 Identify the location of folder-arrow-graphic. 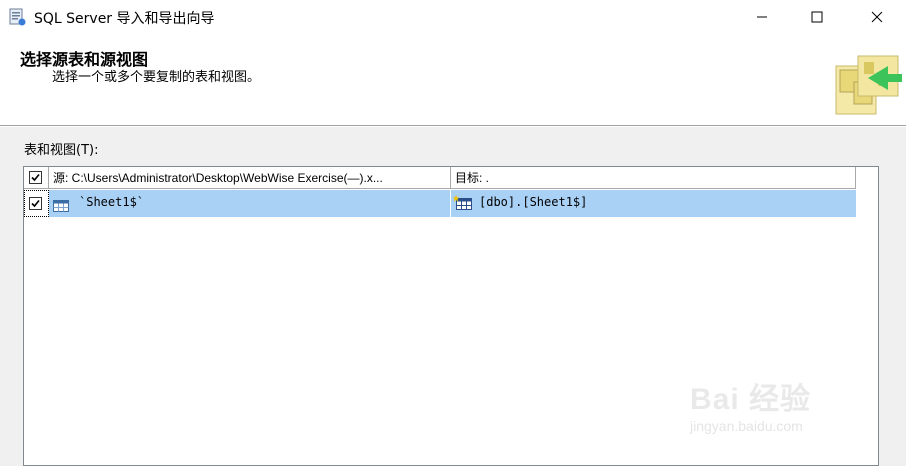
(867, 83).